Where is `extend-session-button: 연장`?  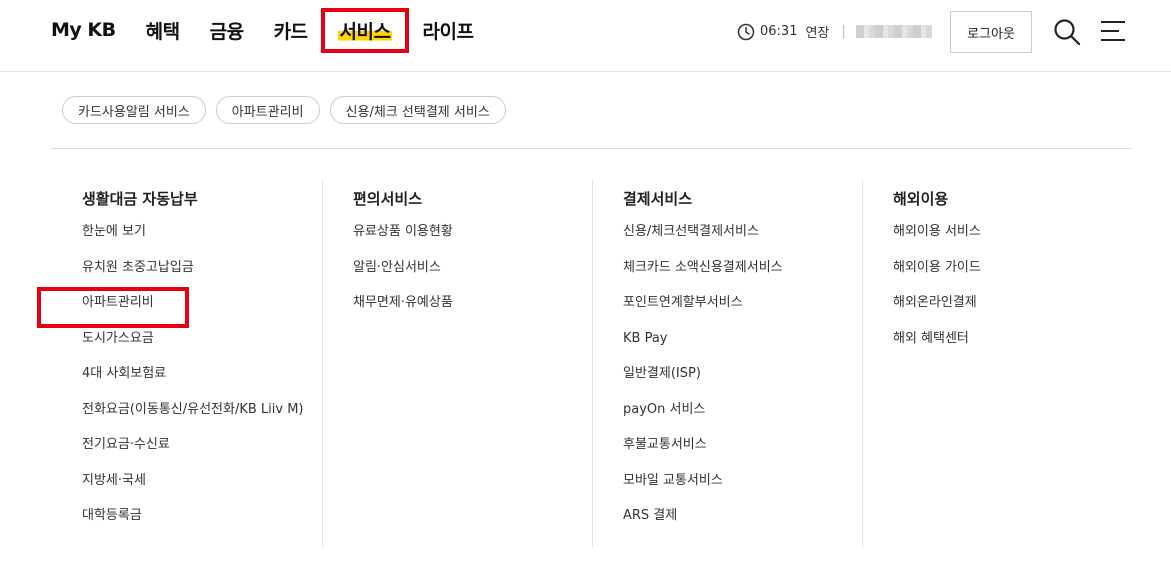
extend-session-button: 연장 is located at coordinates (817, 31).